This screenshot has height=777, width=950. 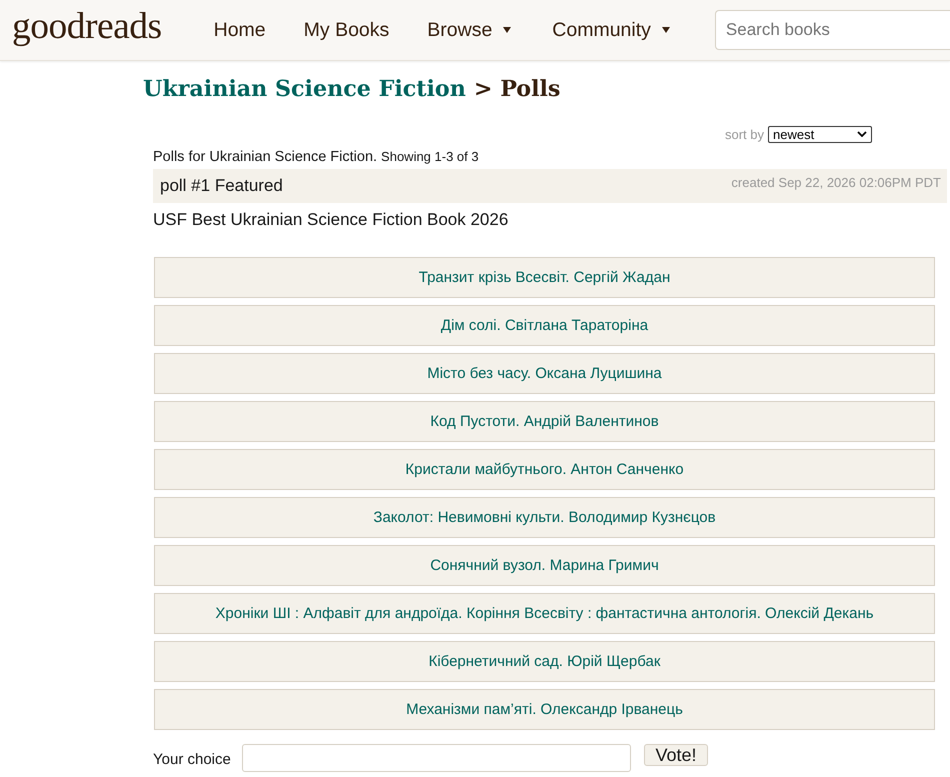 What do you see at coordinates (221, 186) in the screenshot?
I see `poll-heading: poll #1 Featured` at bounding box center [221, 186].